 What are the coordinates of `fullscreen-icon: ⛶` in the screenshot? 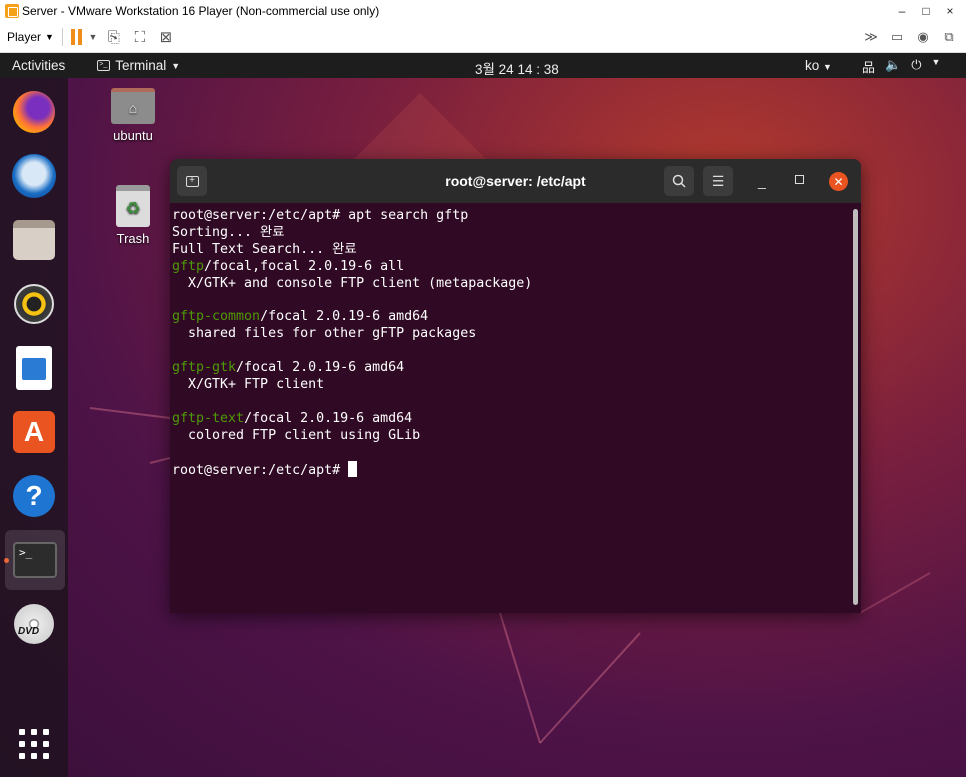 It's located at (140, 37).